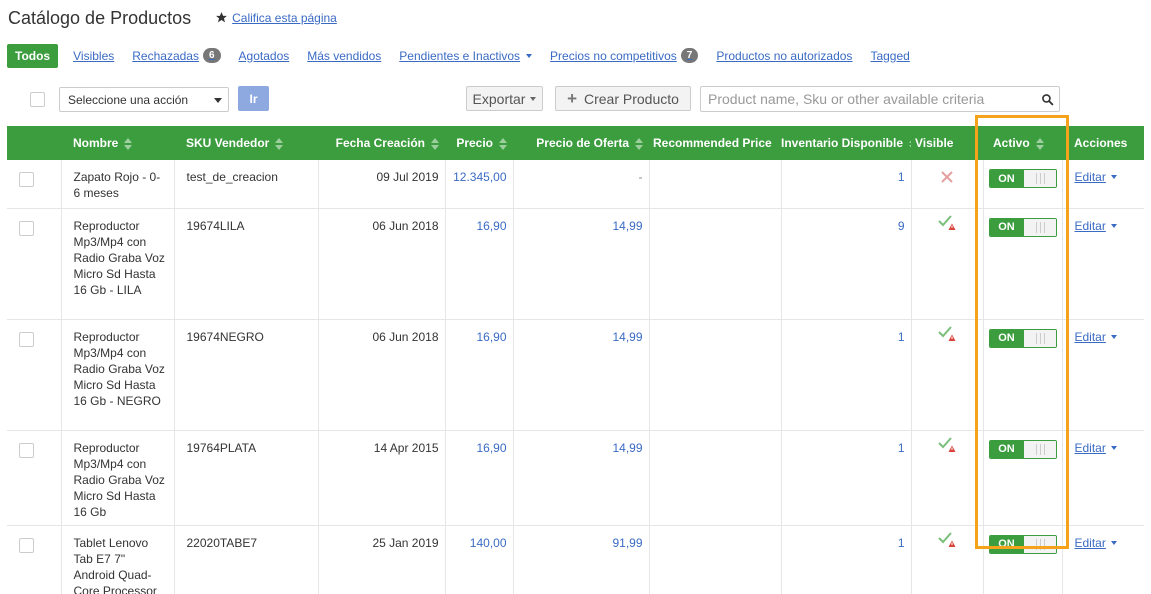 The image size is (1151, 594). I want to click on product-date: 06 Jun 2018, so click(382, 264).